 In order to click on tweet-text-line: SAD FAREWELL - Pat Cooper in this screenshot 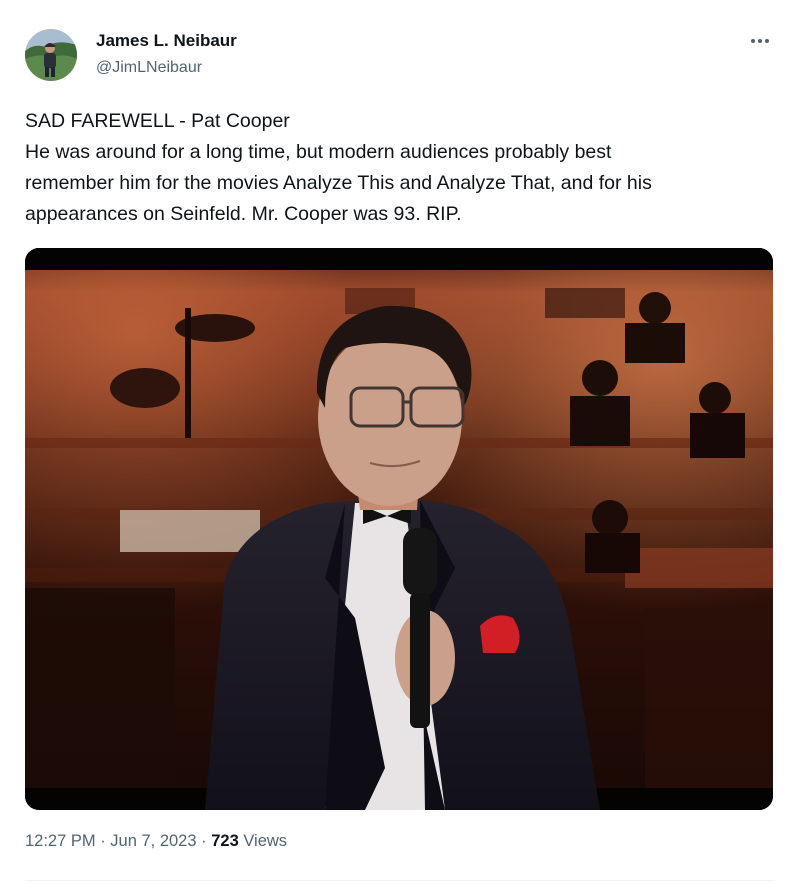, I will do `click(157, 121)`.